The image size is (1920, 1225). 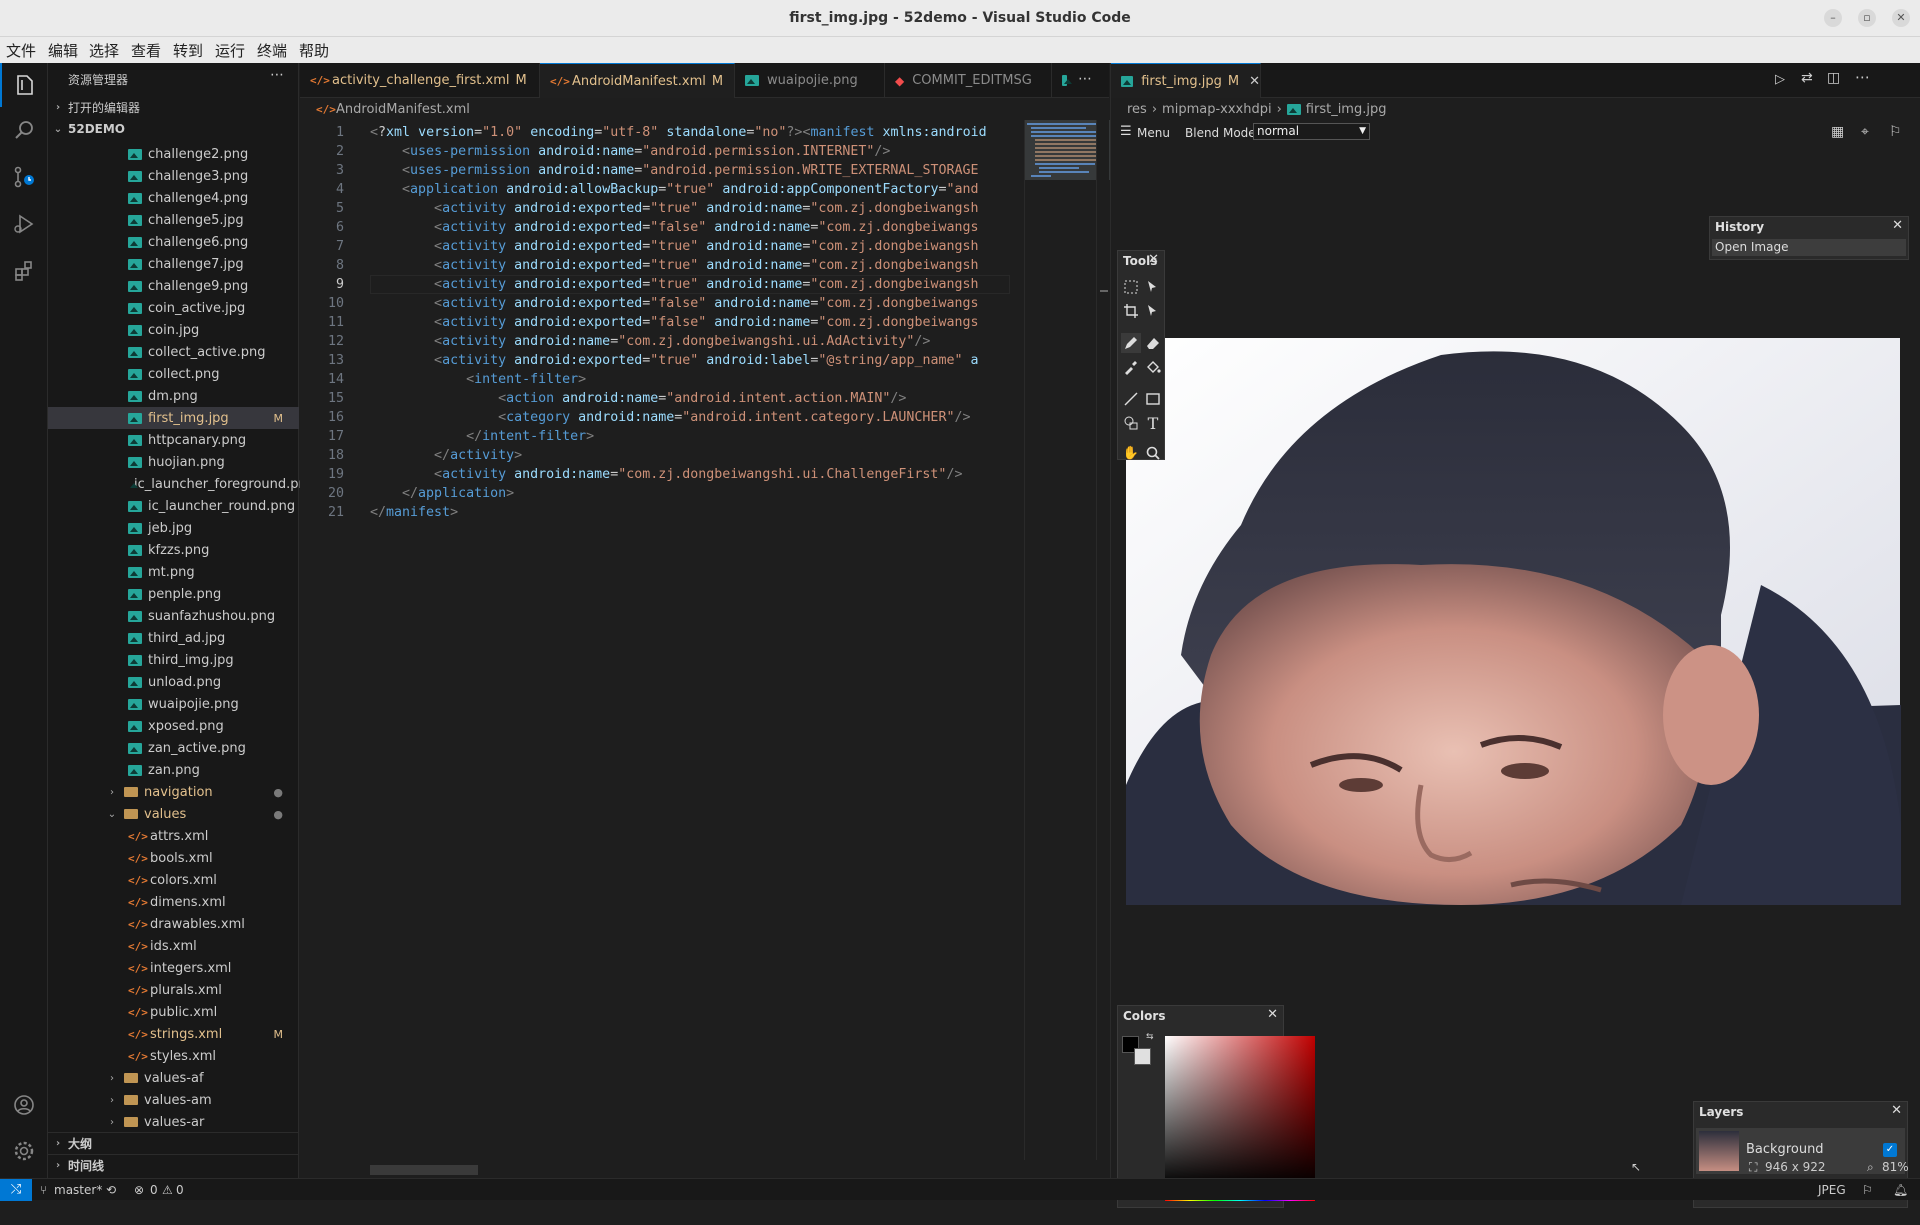 What do you see at coordinates (173, 770) in the screenshot?
I see `file-item: zan.png` at bounding box center [173, 770].